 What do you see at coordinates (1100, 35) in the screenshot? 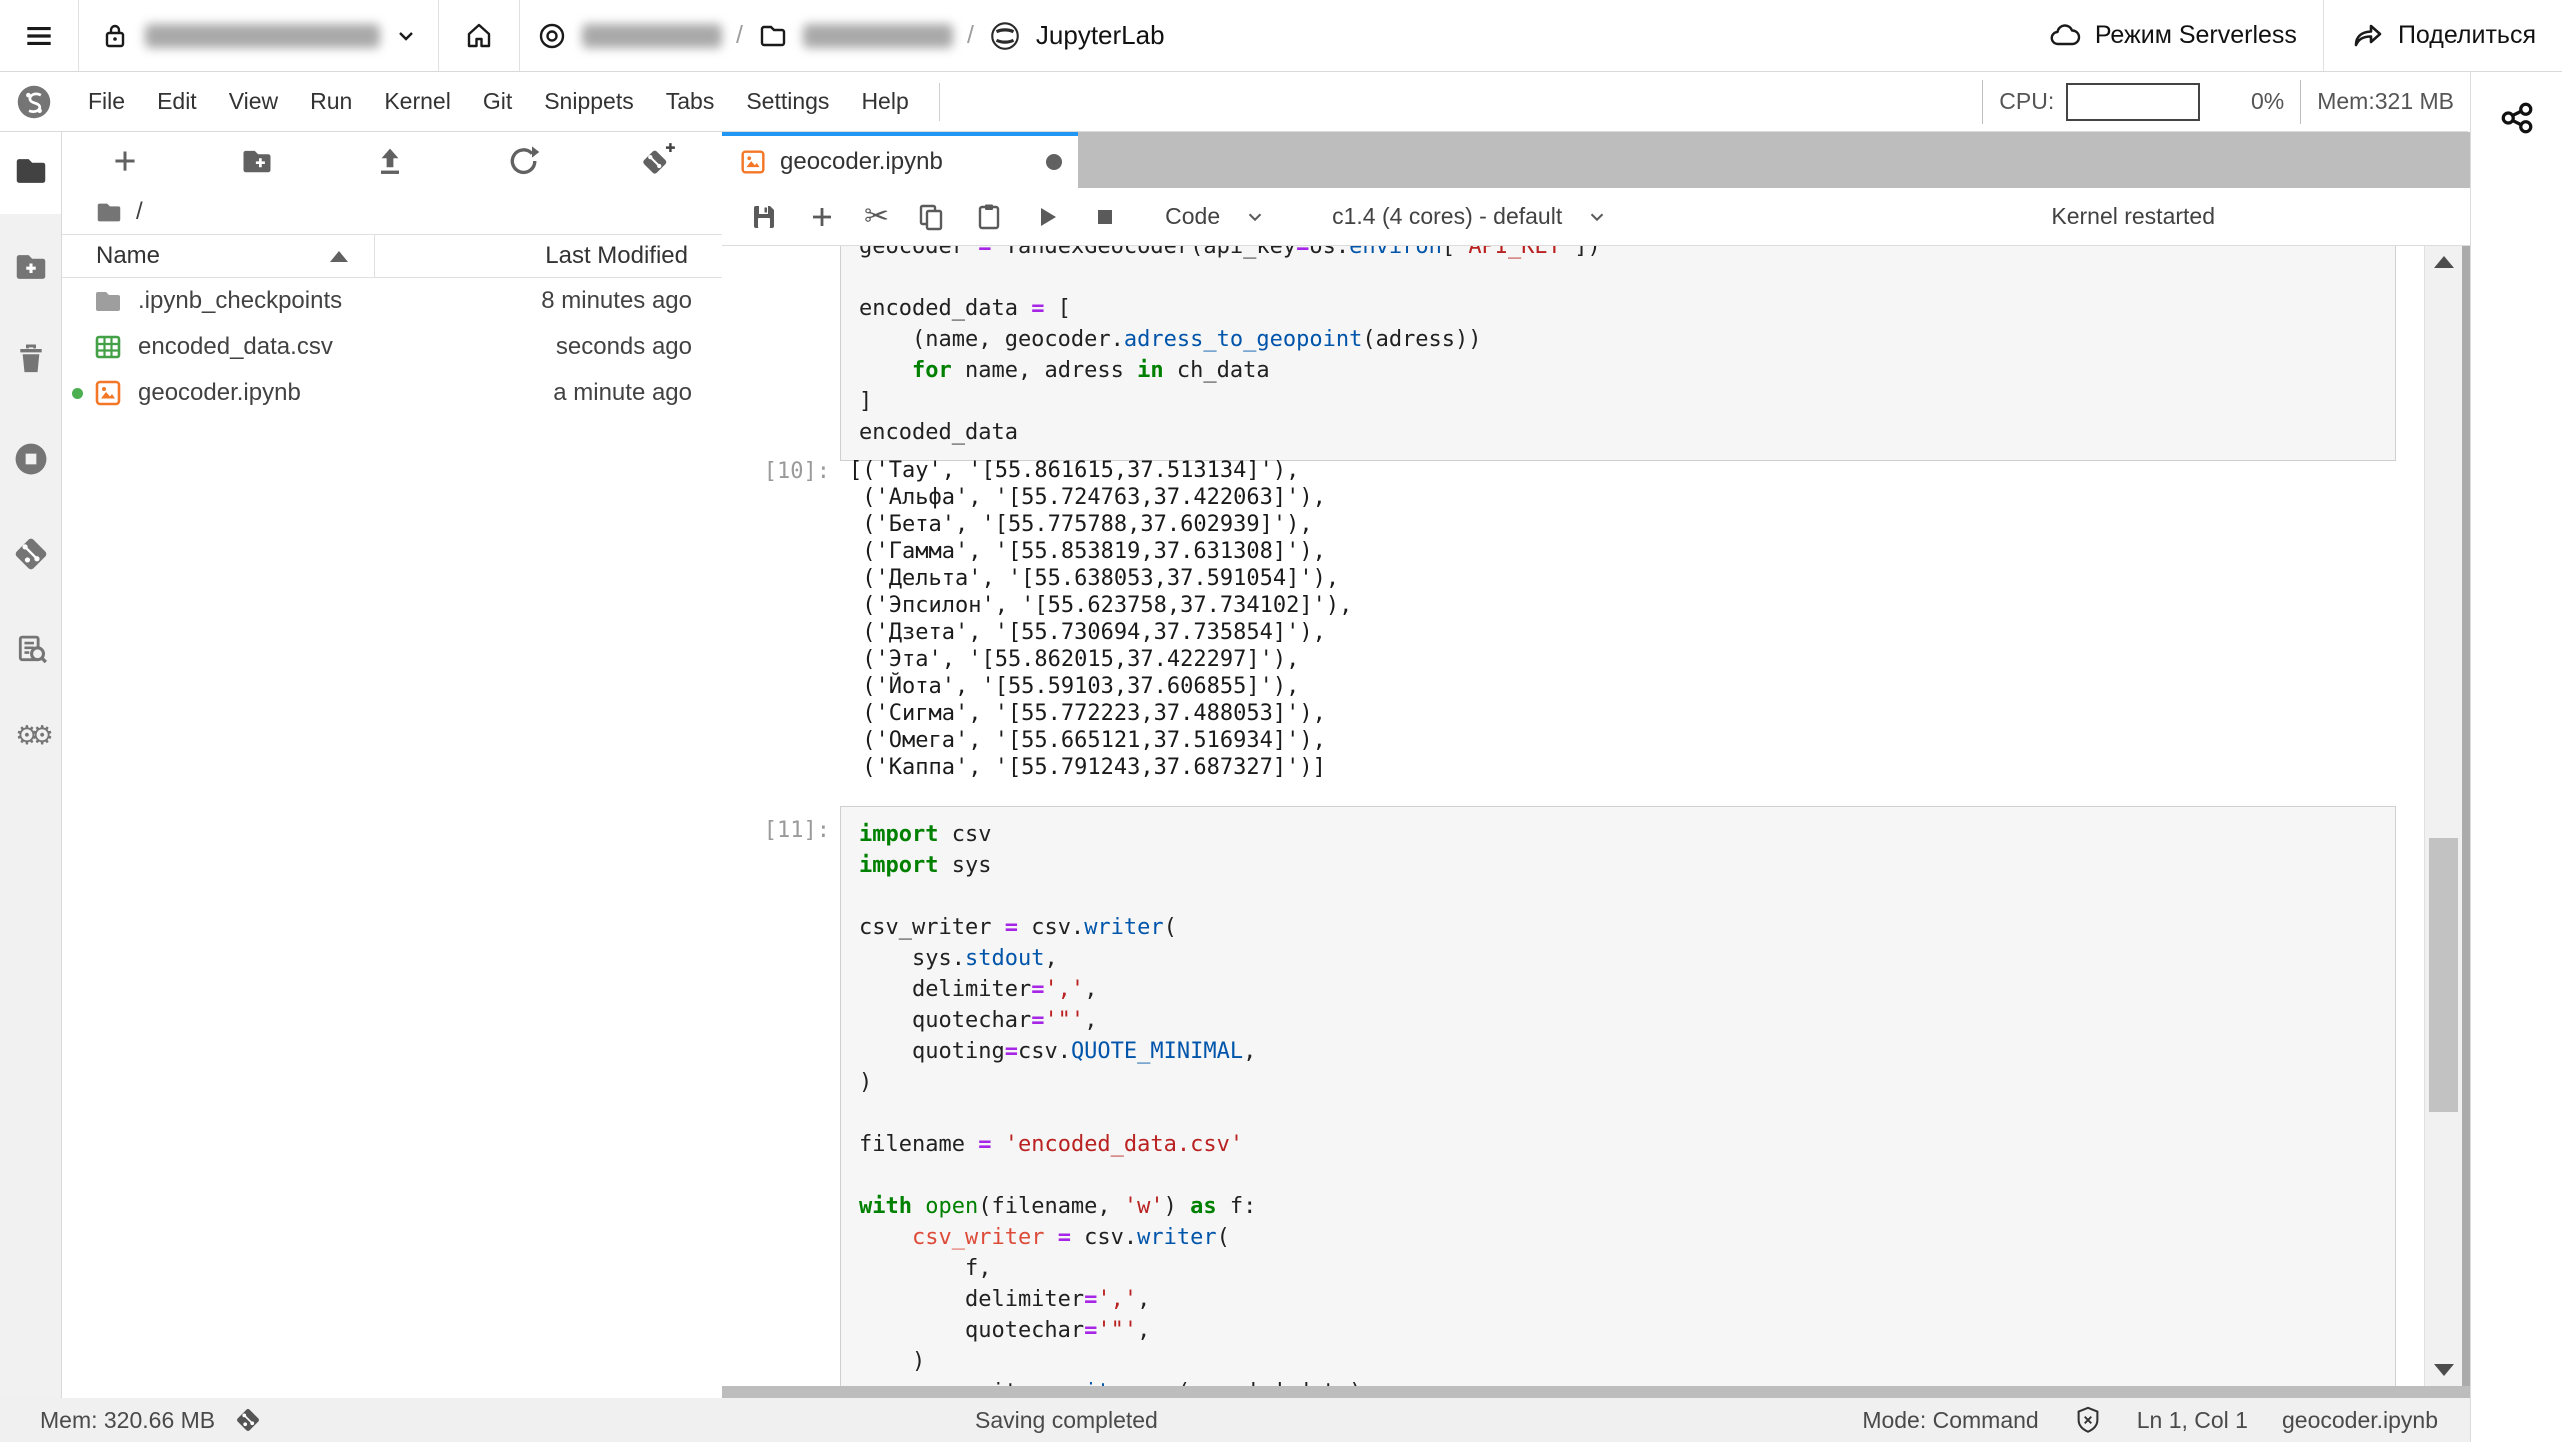
I see `app-title: JupyterLab` at bounding box center [1100, 35].